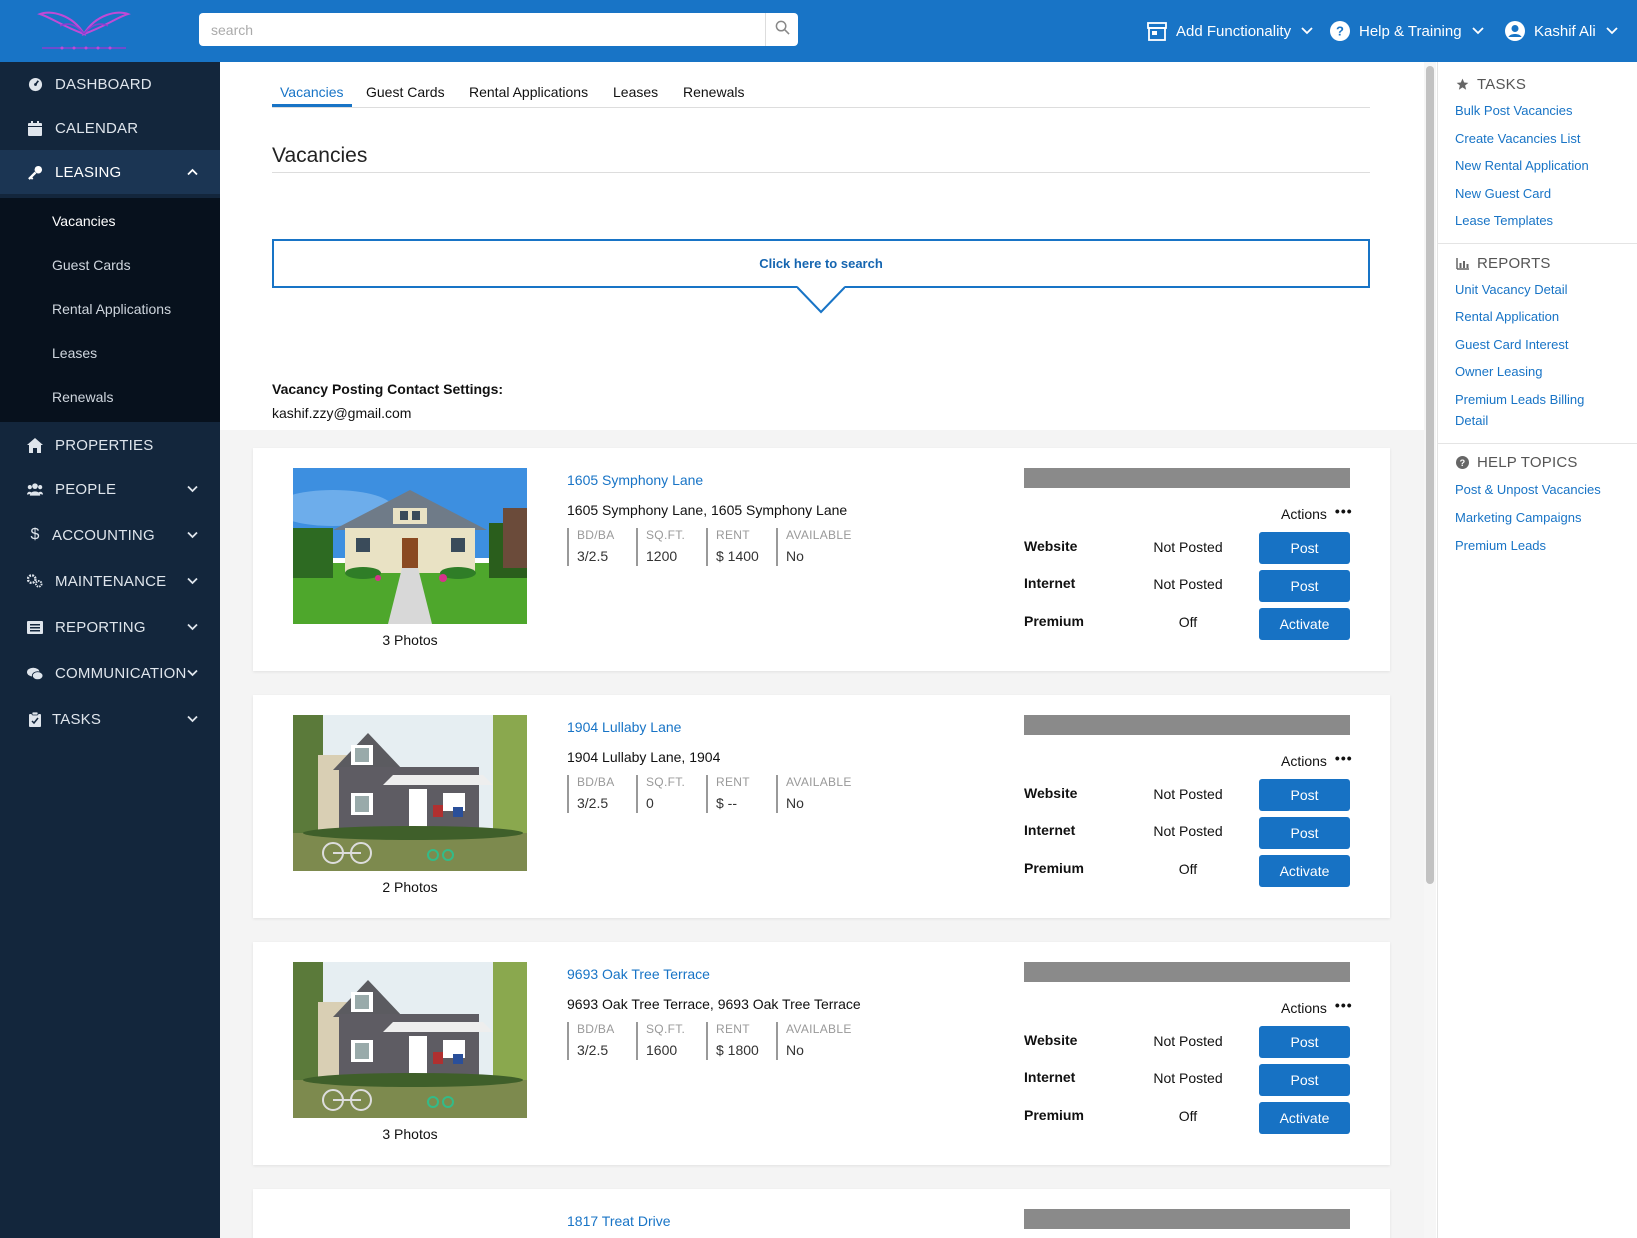 The image size is (1637, 1238). I want to click on sidebar-item-communication: COMMUNICATION, so click(110, 673).